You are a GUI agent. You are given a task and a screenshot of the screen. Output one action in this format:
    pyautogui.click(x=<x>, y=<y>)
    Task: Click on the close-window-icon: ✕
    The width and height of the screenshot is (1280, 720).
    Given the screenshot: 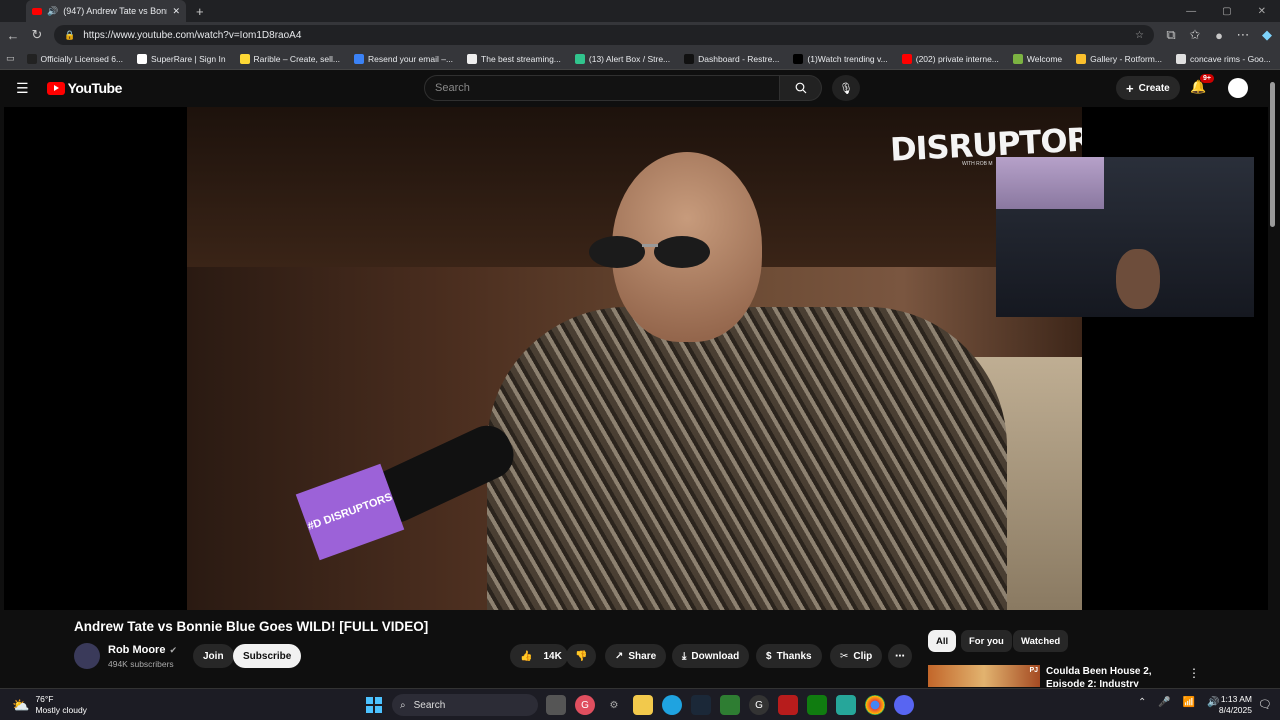 What is the action you would take?
    pyautogui.click(x=1262, y=11)
    